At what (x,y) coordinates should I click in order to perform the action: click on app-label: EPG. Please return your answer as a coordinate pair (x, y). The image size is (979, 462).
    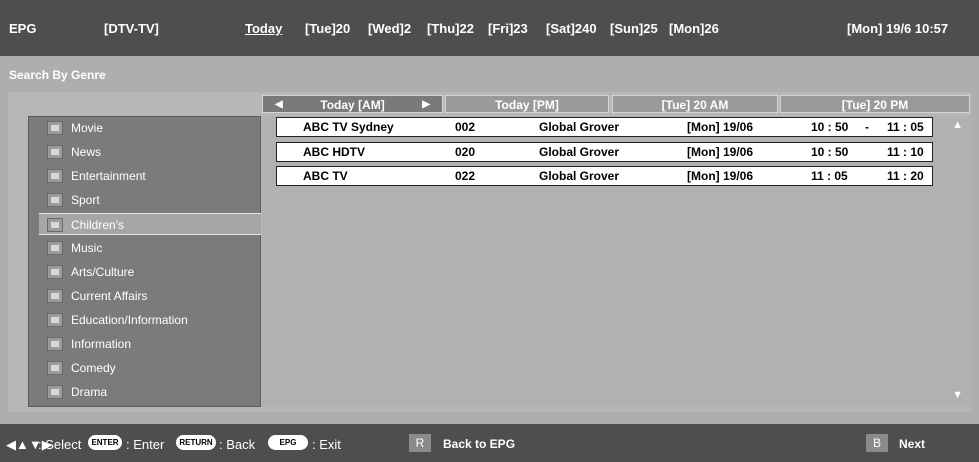
    Looking at the image, I should click on (23, 28).